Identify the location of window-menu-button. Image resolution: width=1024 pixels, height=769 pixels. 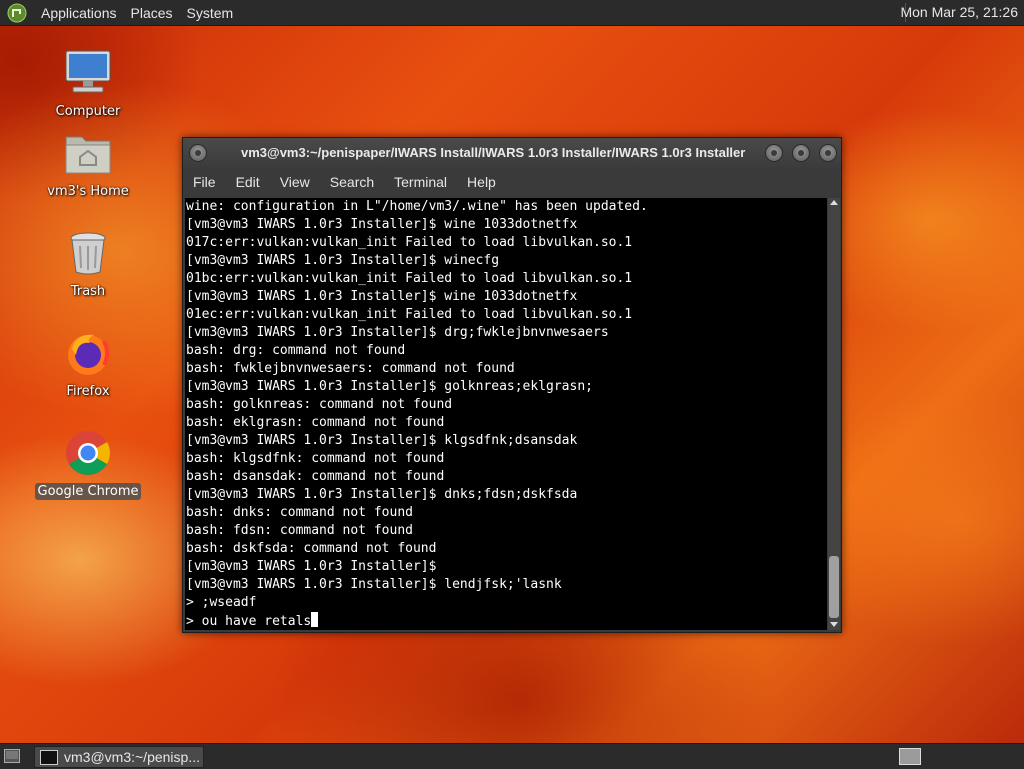
(198, 153).